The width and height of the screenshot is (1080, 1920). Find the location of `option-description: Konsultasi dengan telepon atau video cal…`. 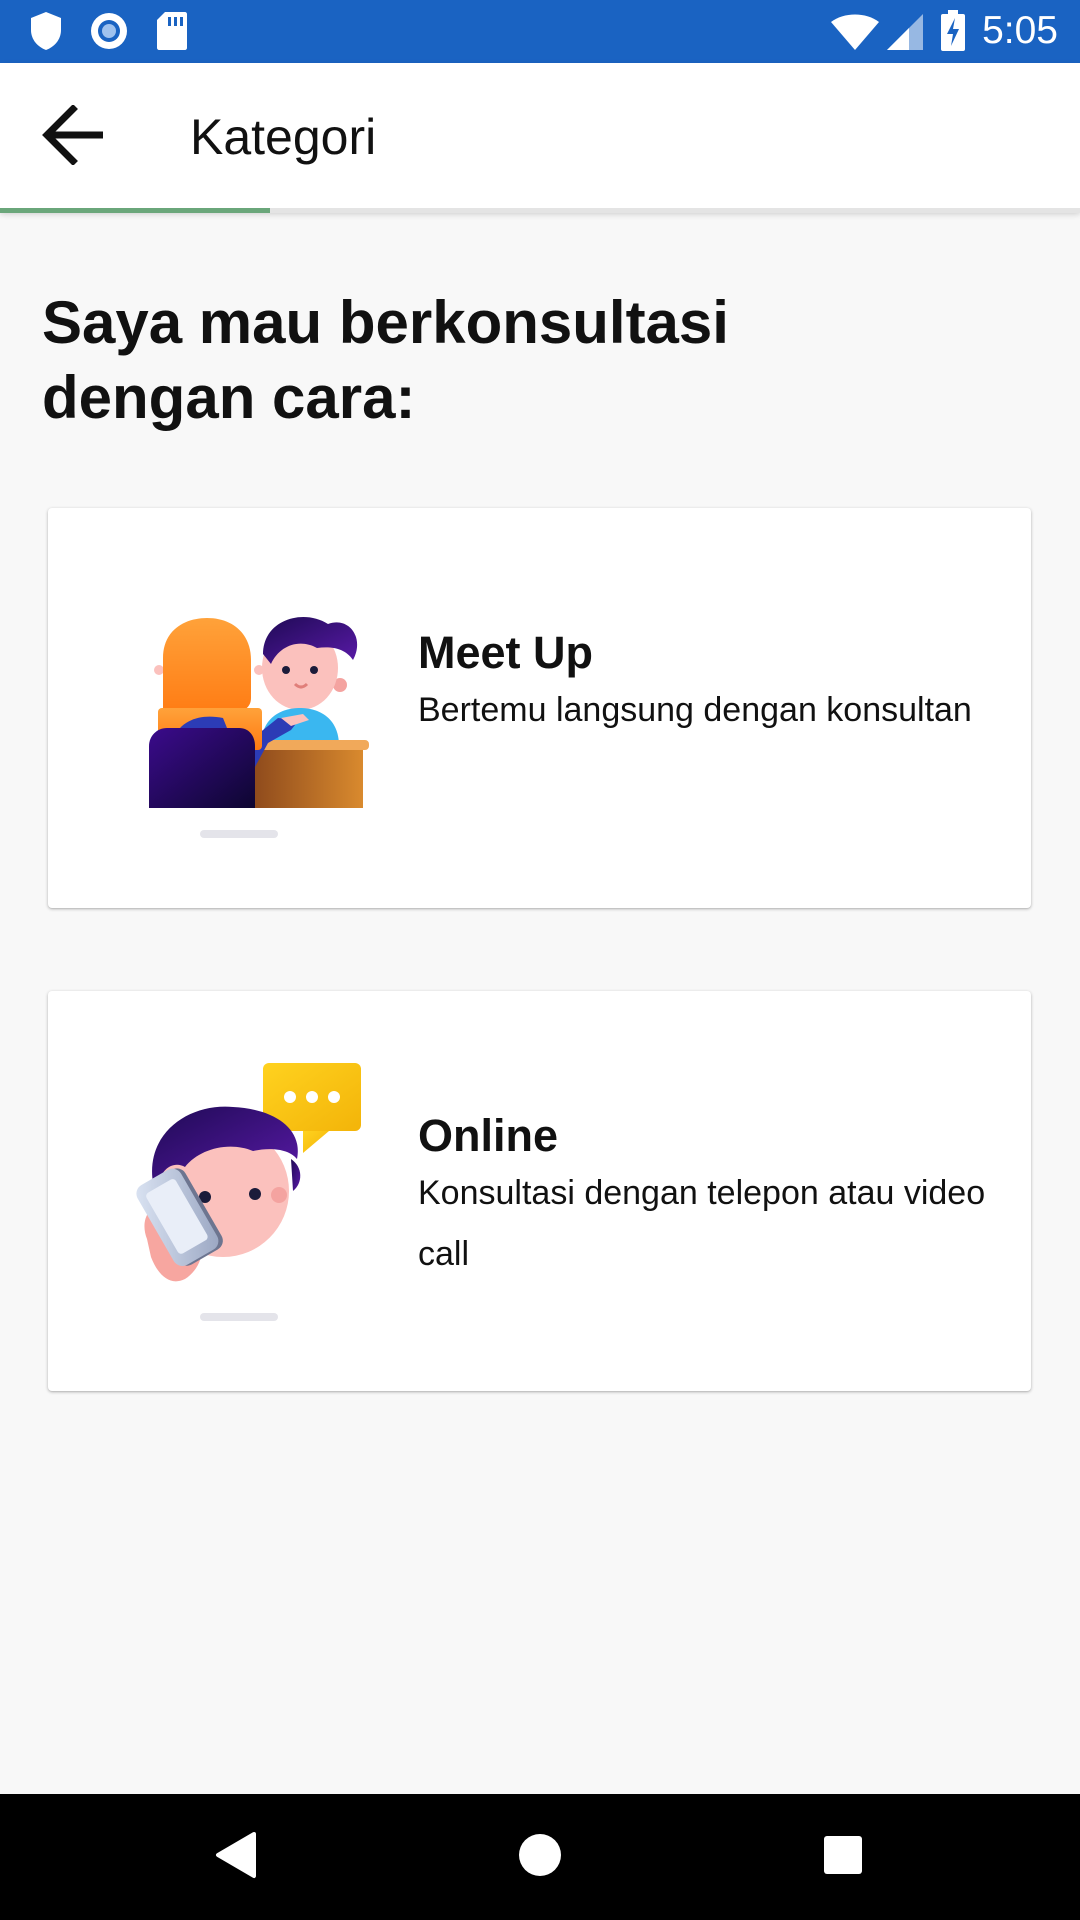

option-description: Konsultasi dengan telepon atau video cal… is located at coordinates (702, 1223).